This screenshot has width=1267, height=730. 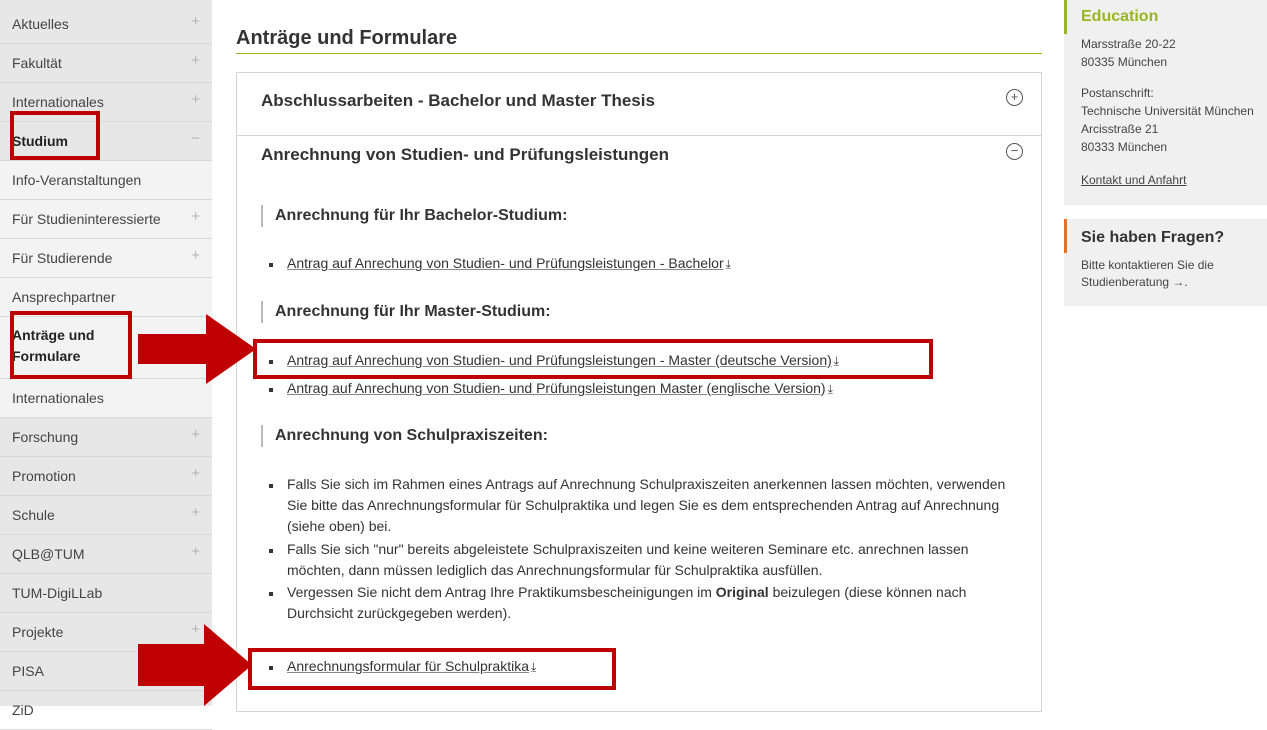 I want to click on nav-item-aktuelles: Aktuelles +, so click(x=106, y=24).